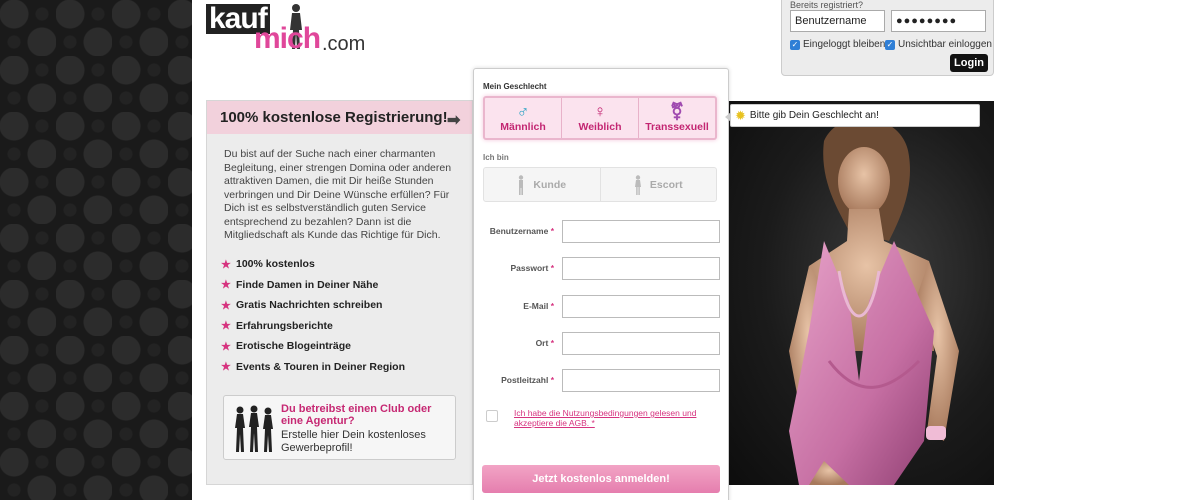  I want to click on field-row-zip: Postleitzahl *, so click(602, 380).